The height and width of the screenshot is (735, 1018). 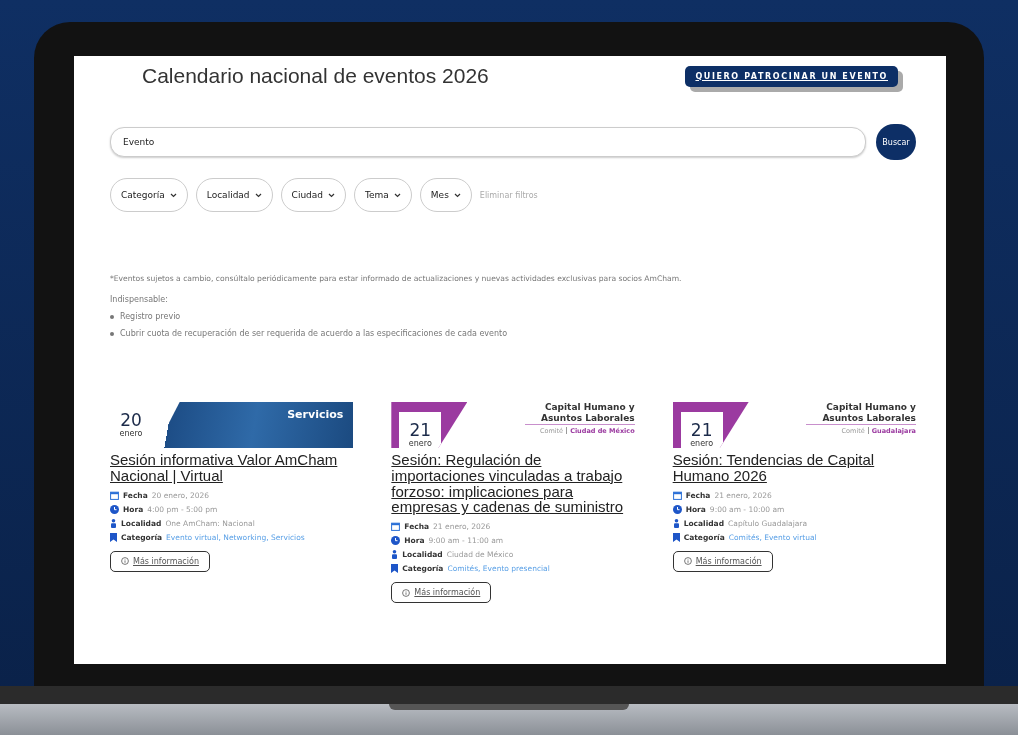 What do you see at coordinates (314, 333) in the screenshot?
I see `requirement-item: Cubrir cuota de recuperación de ser requerida de acuerdo a las especificaciones de cada evento` at bounding box center [314, 333].